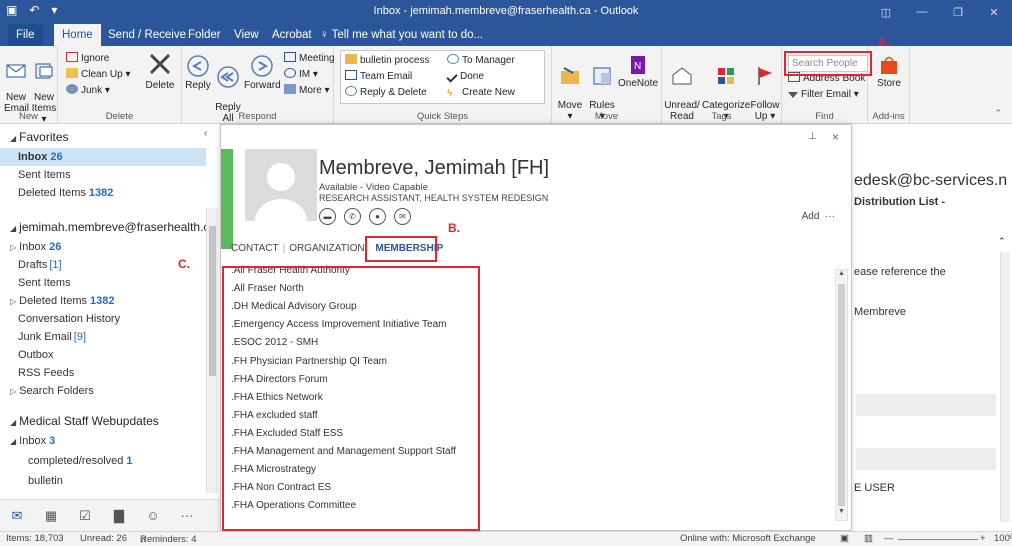 This screenshot has width=1012, height=546. I want to click on chat-icon: ▬, so click(327, 216).